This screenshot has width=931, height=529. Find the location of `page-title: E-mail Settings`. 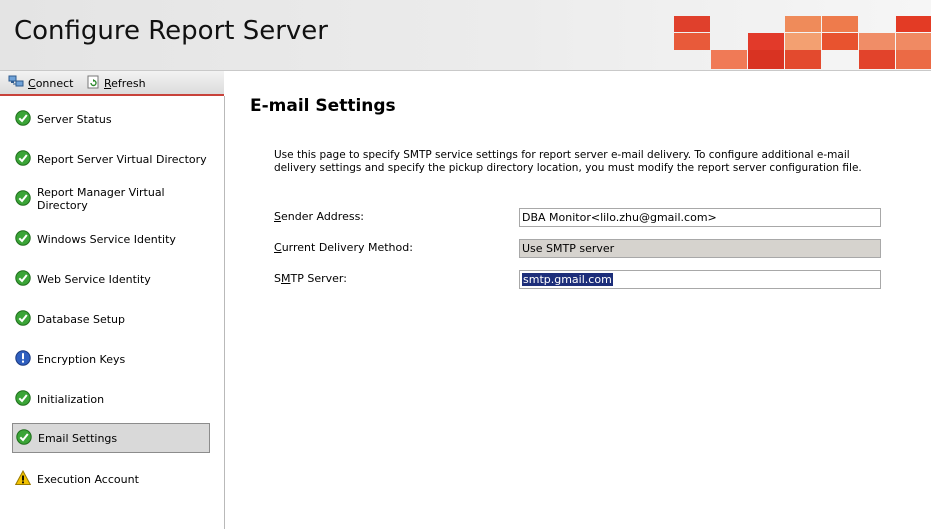

page-title: E-mail Settings is located at coordinates (323, 106).